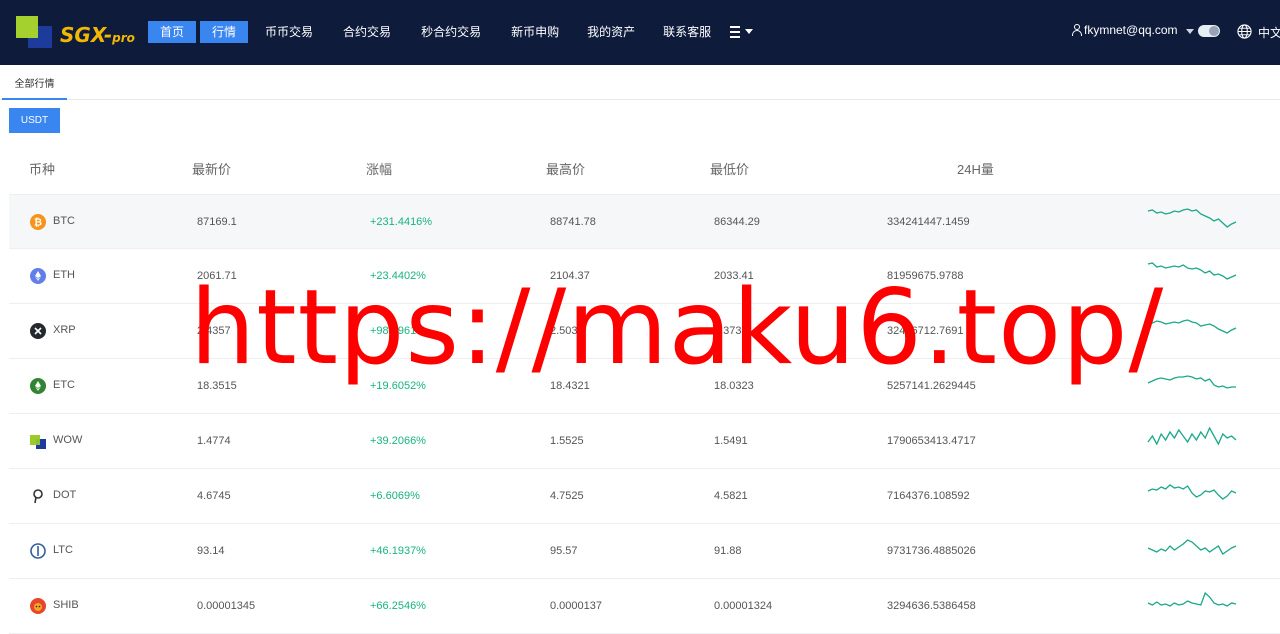 This screenshot has width=1280, height=634. What do you see at coordinates (226, 606) in the screenshot?
I see `latest-price: 0.00001345` at bounding box center [226, 606].